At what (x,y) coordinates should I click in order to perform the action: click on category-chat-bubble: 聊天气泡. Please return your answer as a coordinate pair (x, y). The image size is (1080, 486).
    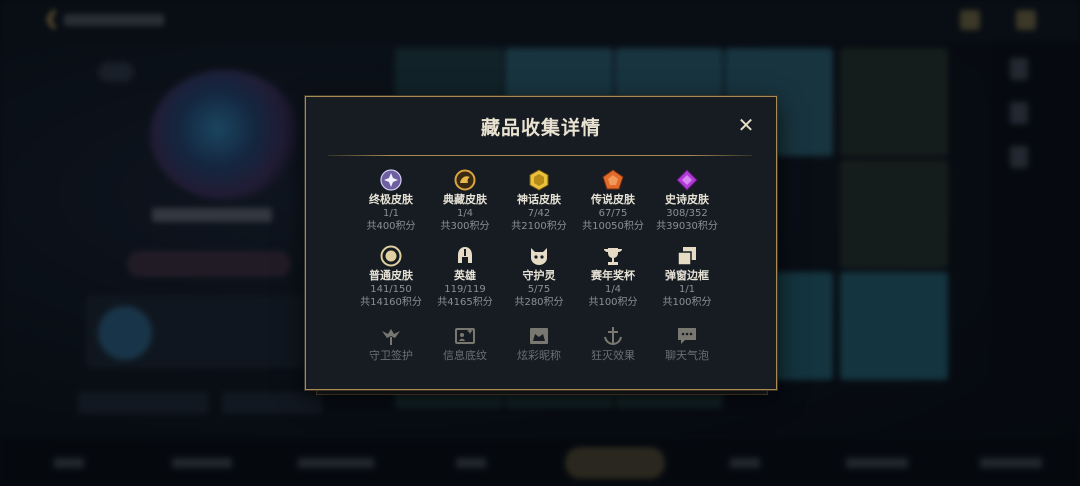
    Looking at the image, I should click on (687, 344).